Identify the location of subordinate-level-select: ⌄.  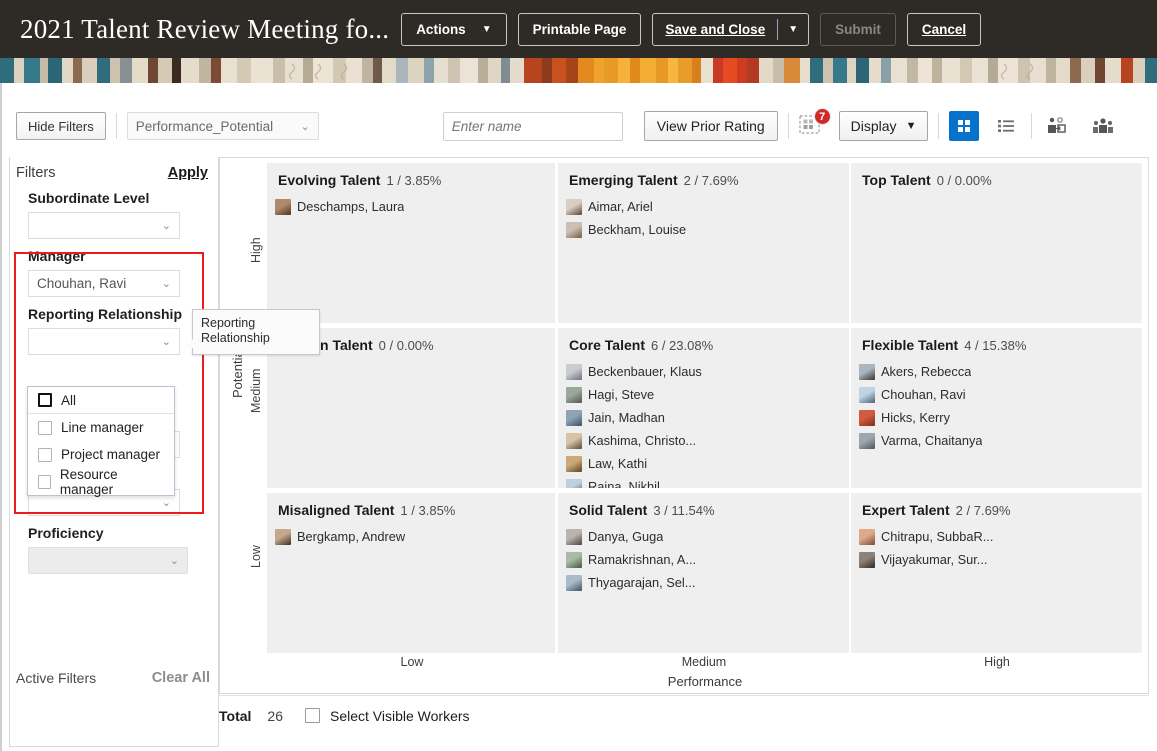
(104, 225).